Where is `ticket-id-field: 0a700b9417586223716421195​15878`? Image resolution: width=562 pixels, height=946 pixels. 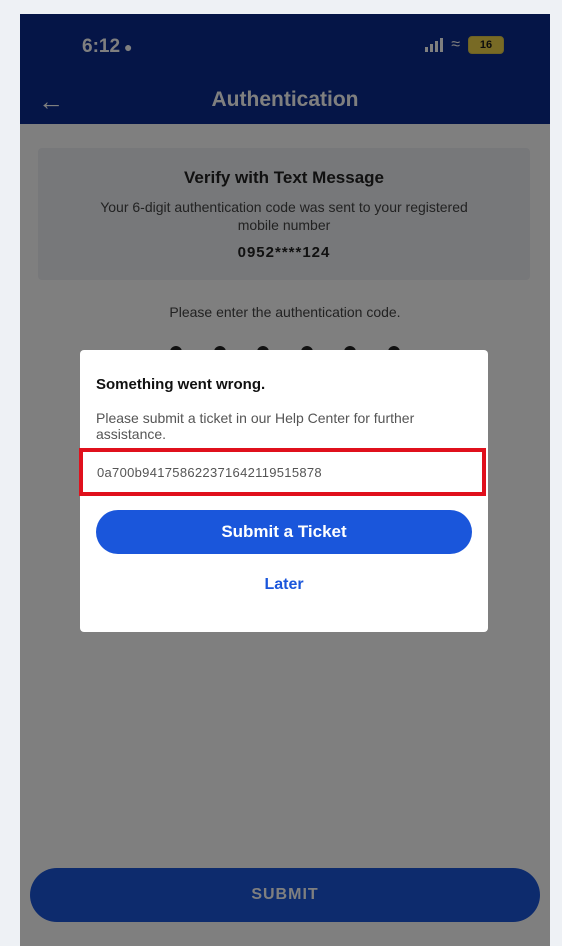 ticket-id-field: 0a700b9417586223716421195​15878 is located at coordinates (282, 472).